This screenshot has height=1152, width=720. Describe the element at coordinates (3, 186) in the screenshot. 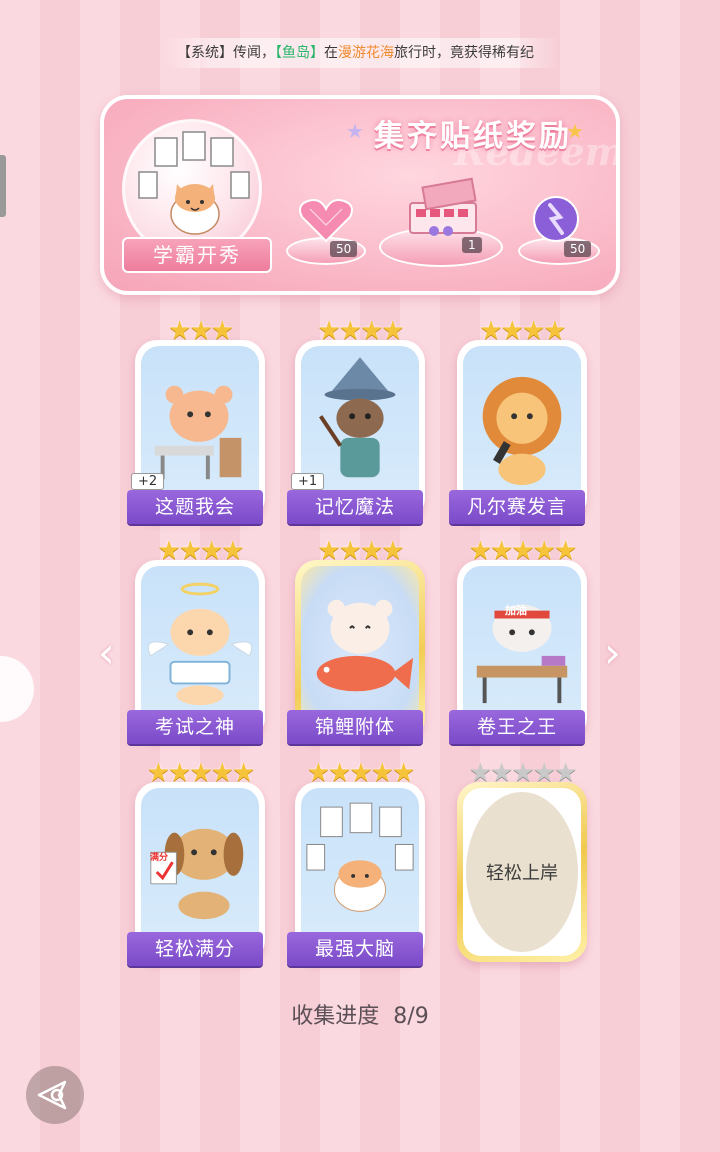

I see `side-drawer-handle` at that location.